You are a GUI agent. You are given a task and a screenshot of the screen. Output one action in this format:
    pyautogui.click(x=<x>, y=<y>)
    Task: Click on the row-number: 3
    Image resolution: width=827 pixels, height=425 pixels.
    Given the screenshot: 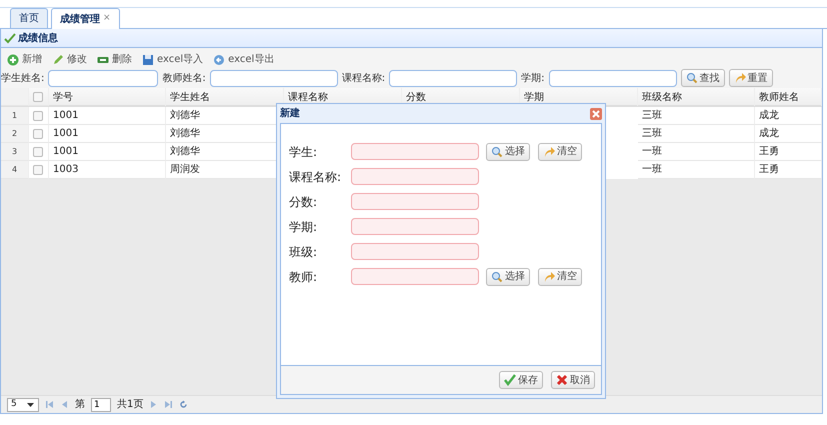 What is the action you would take?
    pyautogui.click(x=15, y=152)
    